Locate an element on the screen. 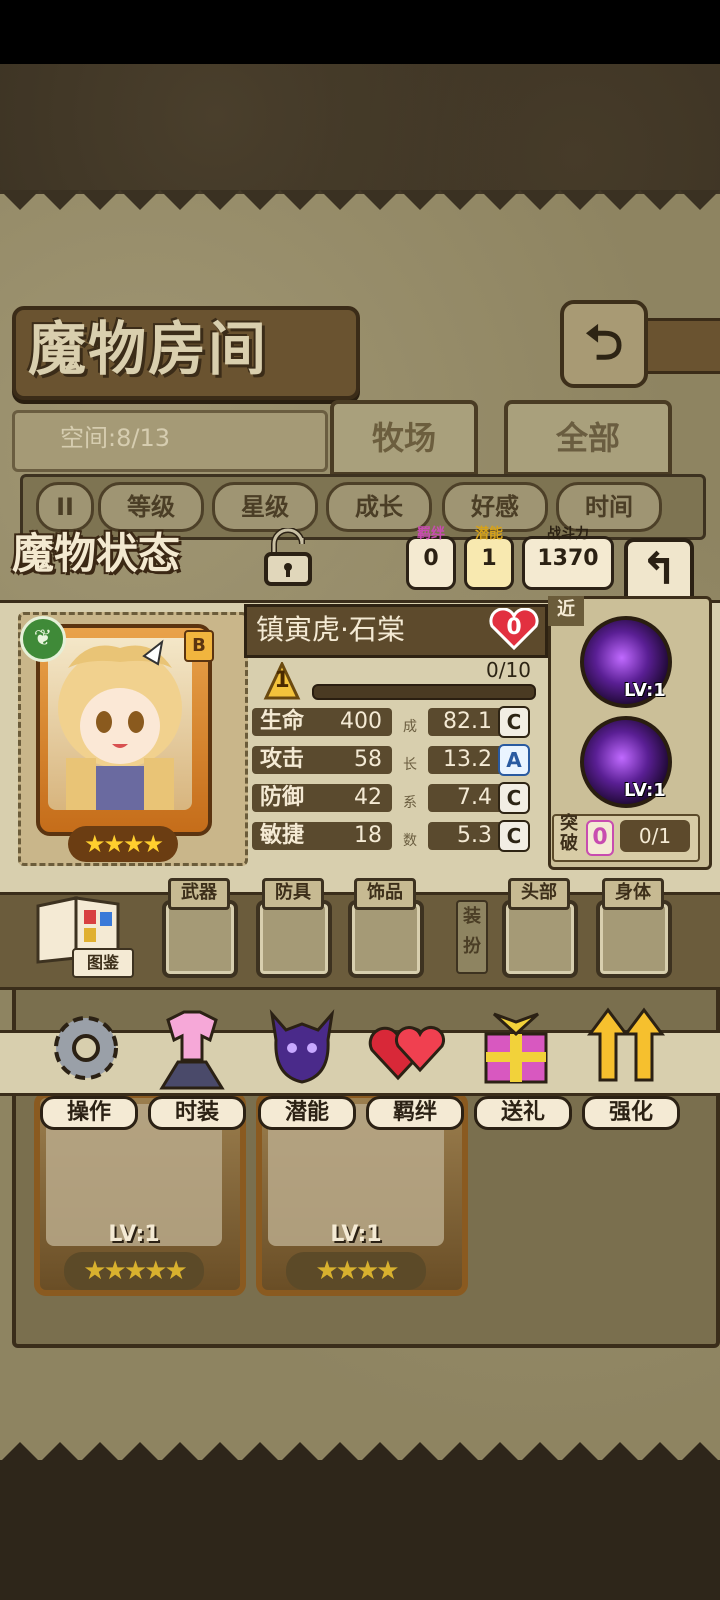 The width and height of the screenshot is (720, 1600). armor-slot is located at coordinates (294, 939).